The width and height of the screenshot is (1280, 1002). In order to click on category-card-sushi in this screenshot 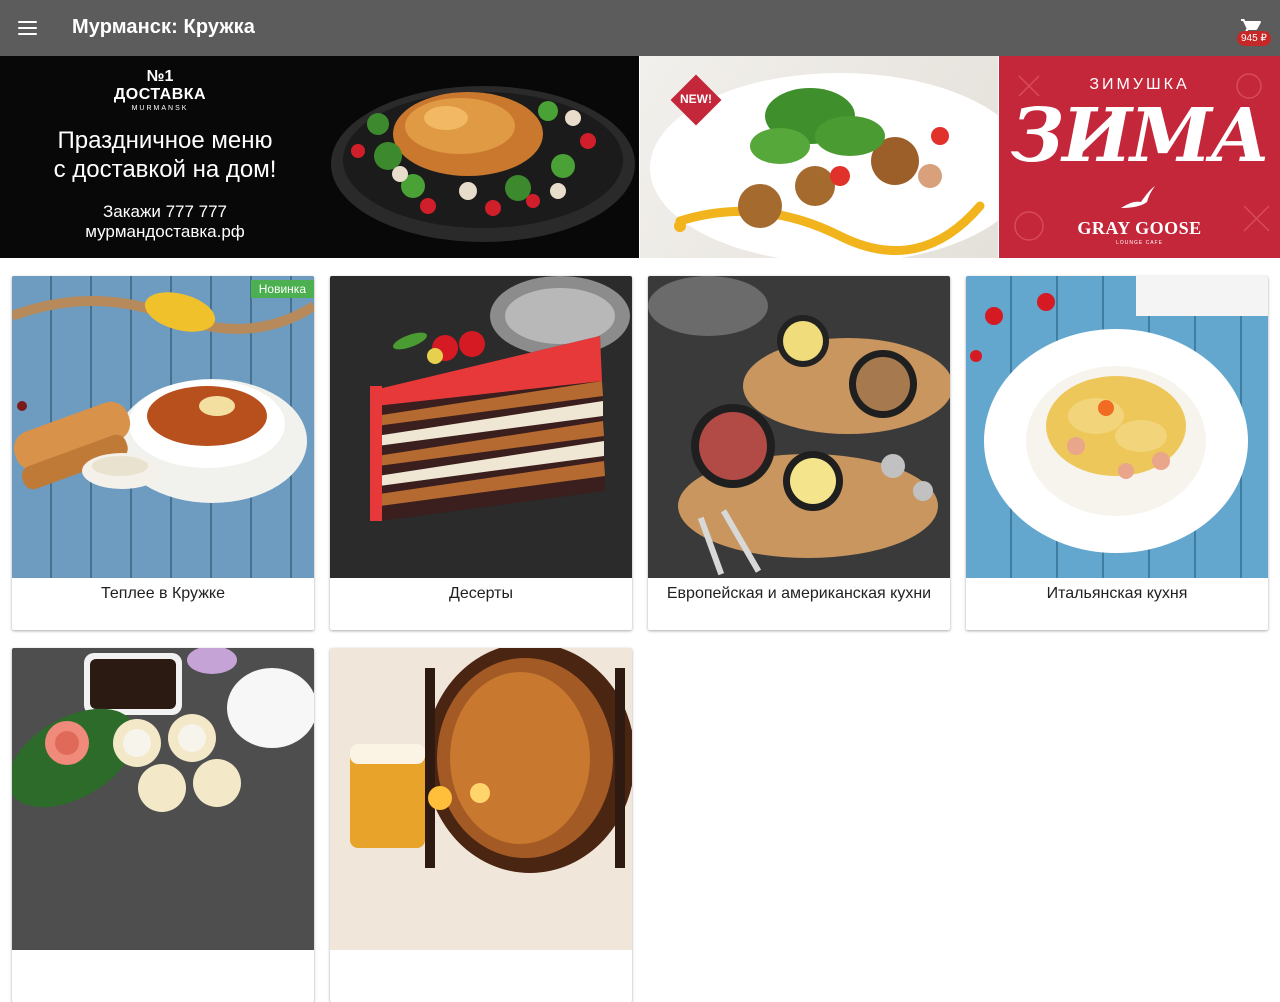, I will do `click(163, 825)`.